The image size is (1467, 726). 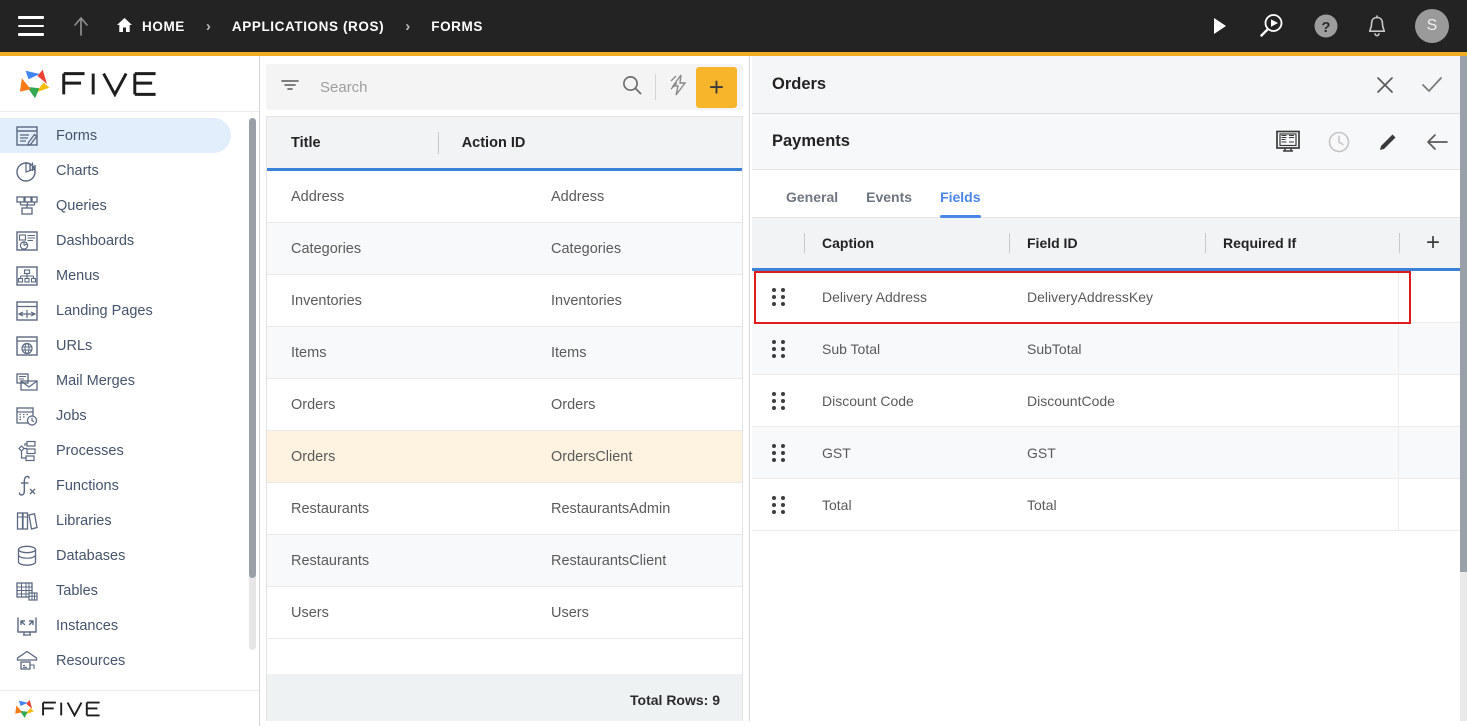 What do you see at coordinates (115, 170) in the screenshot?
I see `sidebar-item-charts: Charts` at bounding box center [115, 170].